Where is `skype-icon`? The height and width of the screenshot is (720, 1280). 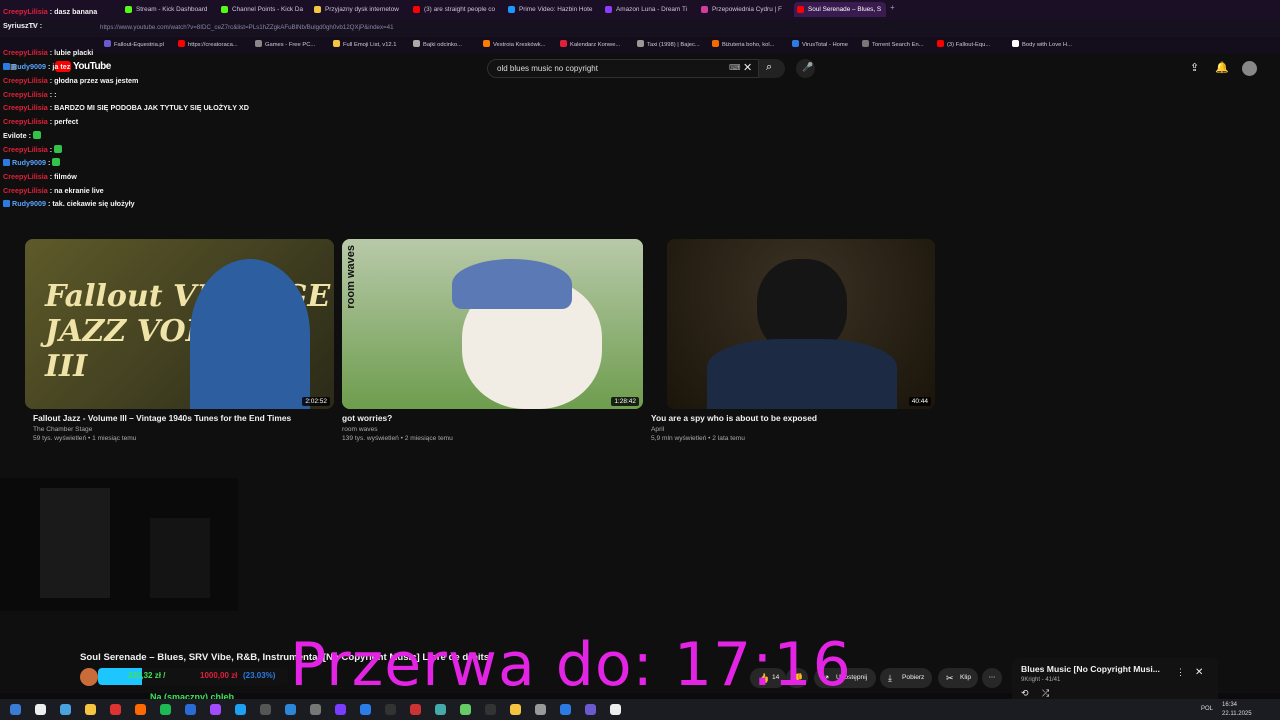
skype-icon is located at coordinates (240, 709).